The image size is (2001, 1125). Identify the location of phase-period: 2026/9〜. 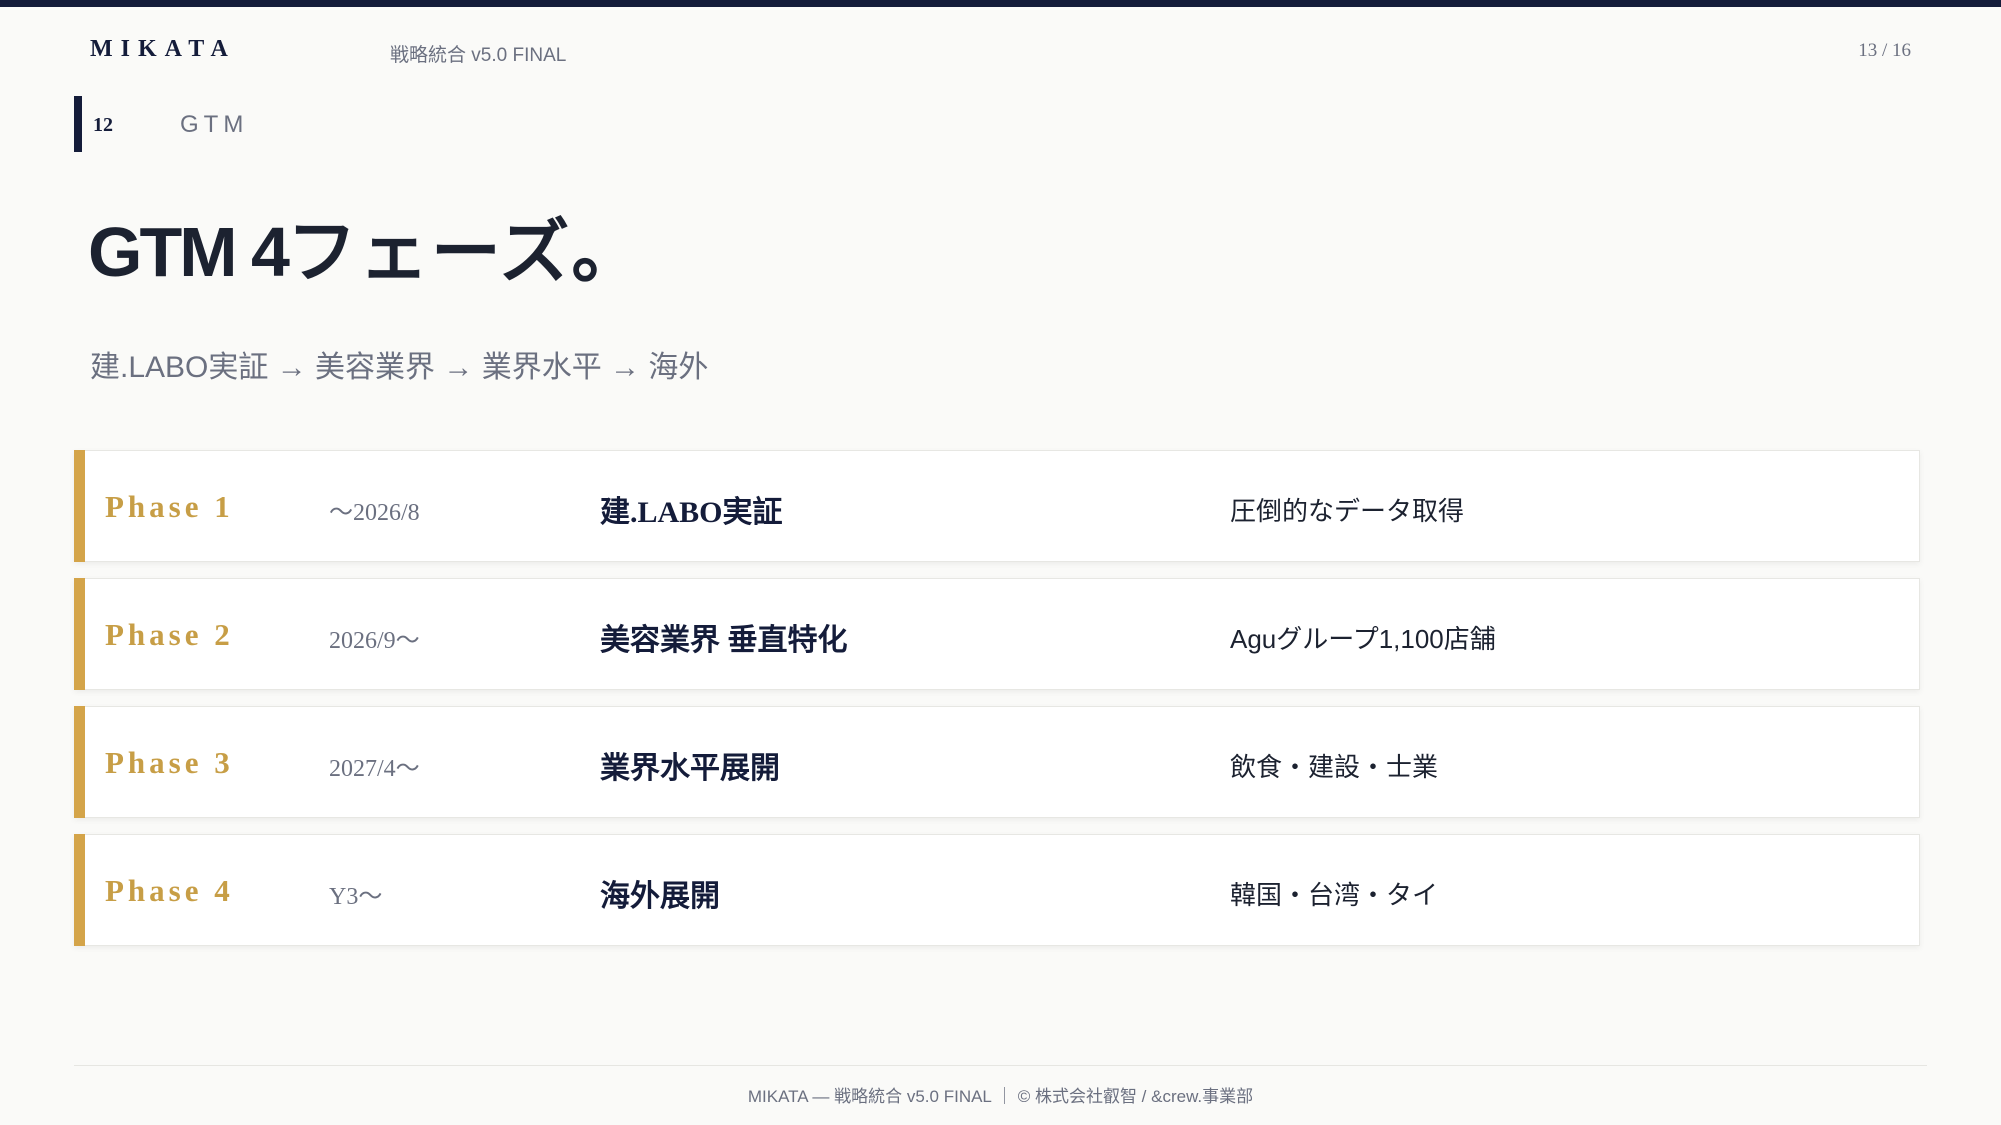
(374, 641).